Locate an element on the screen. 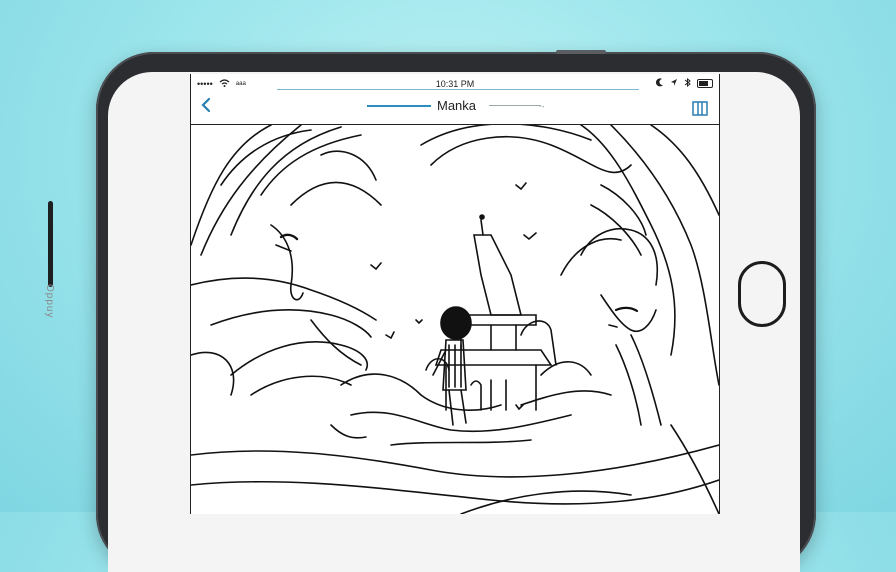 The height and width of the screenshot is (572, 896). side-speaker is located at coordinates (50, 244).